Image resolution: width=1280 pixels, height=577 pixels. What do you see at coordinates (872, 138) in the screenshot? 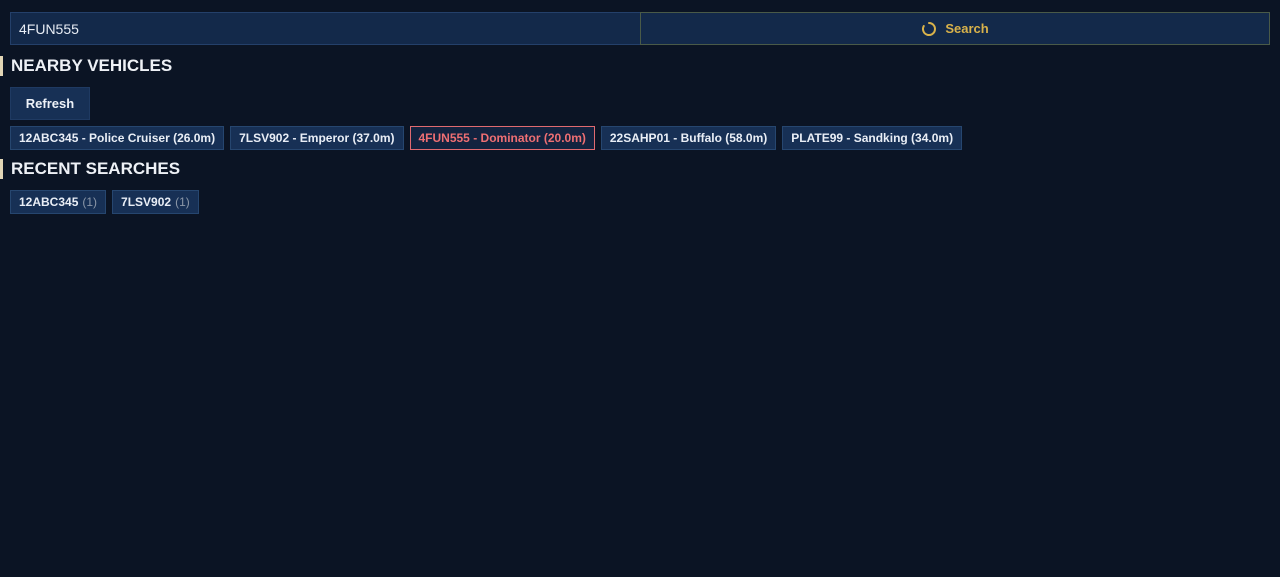
I see `vehicle-chip: PLATE99 - Sandking (34.0m)` at bounding box center [872, 138].